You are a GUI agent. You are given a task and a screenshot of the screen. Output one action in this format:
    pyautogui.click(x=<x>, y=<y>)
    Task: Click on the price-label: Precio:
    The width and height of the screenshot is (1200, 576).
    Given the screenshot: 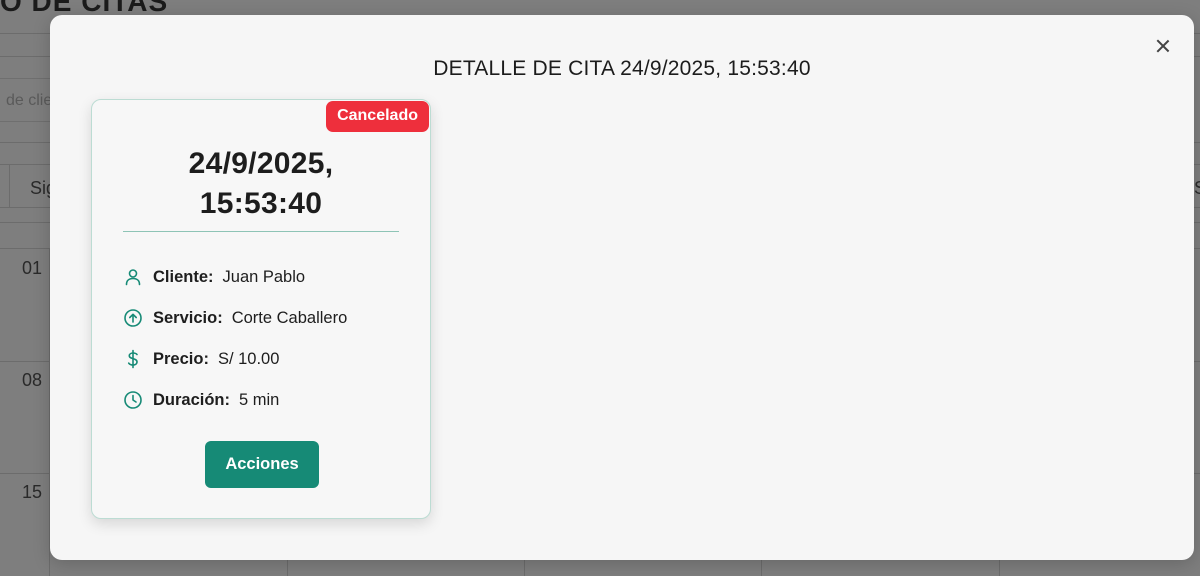 What is the action you would take?
    pyautogui.click(x=181, y=358)
    